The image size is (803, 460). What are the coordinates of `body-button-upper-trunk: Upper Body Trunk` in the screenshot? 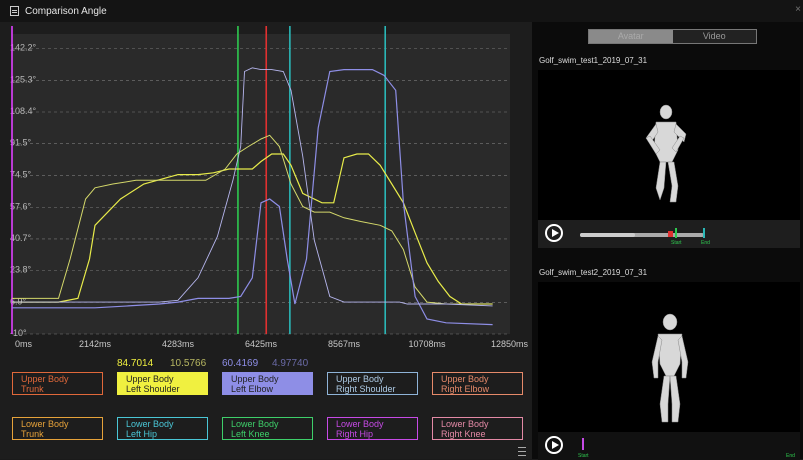 It's located at (57, 383).